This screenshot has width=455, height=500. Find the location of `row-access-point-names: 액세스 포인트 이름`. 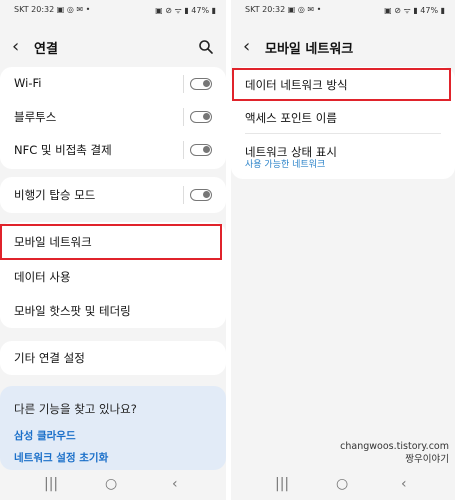

row-access-point-names: 액세스 포인트 이름 is located at coordinates (343, 118).